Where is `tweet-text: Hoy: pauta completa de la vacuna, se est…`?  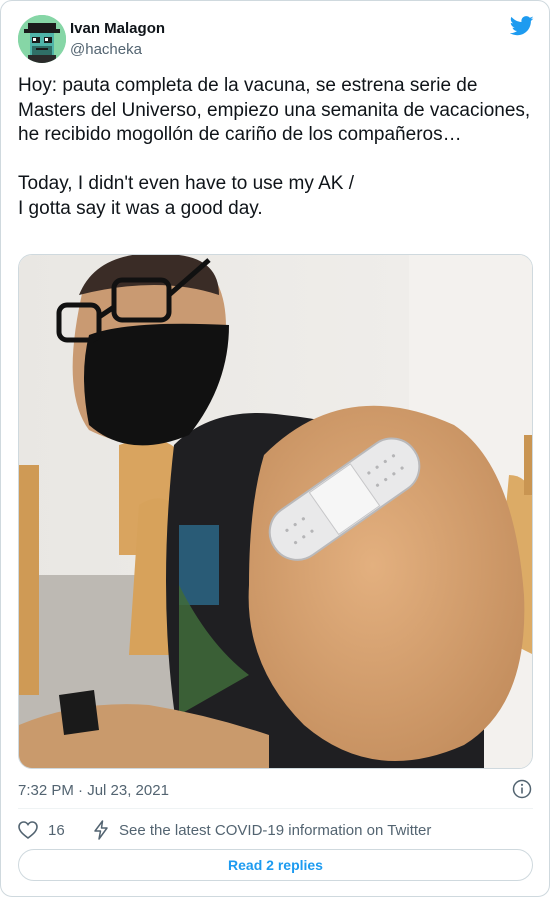 tweet-text: Hoy: pauta completa de la vacuna, se est… is located at coordinates (274, 147).